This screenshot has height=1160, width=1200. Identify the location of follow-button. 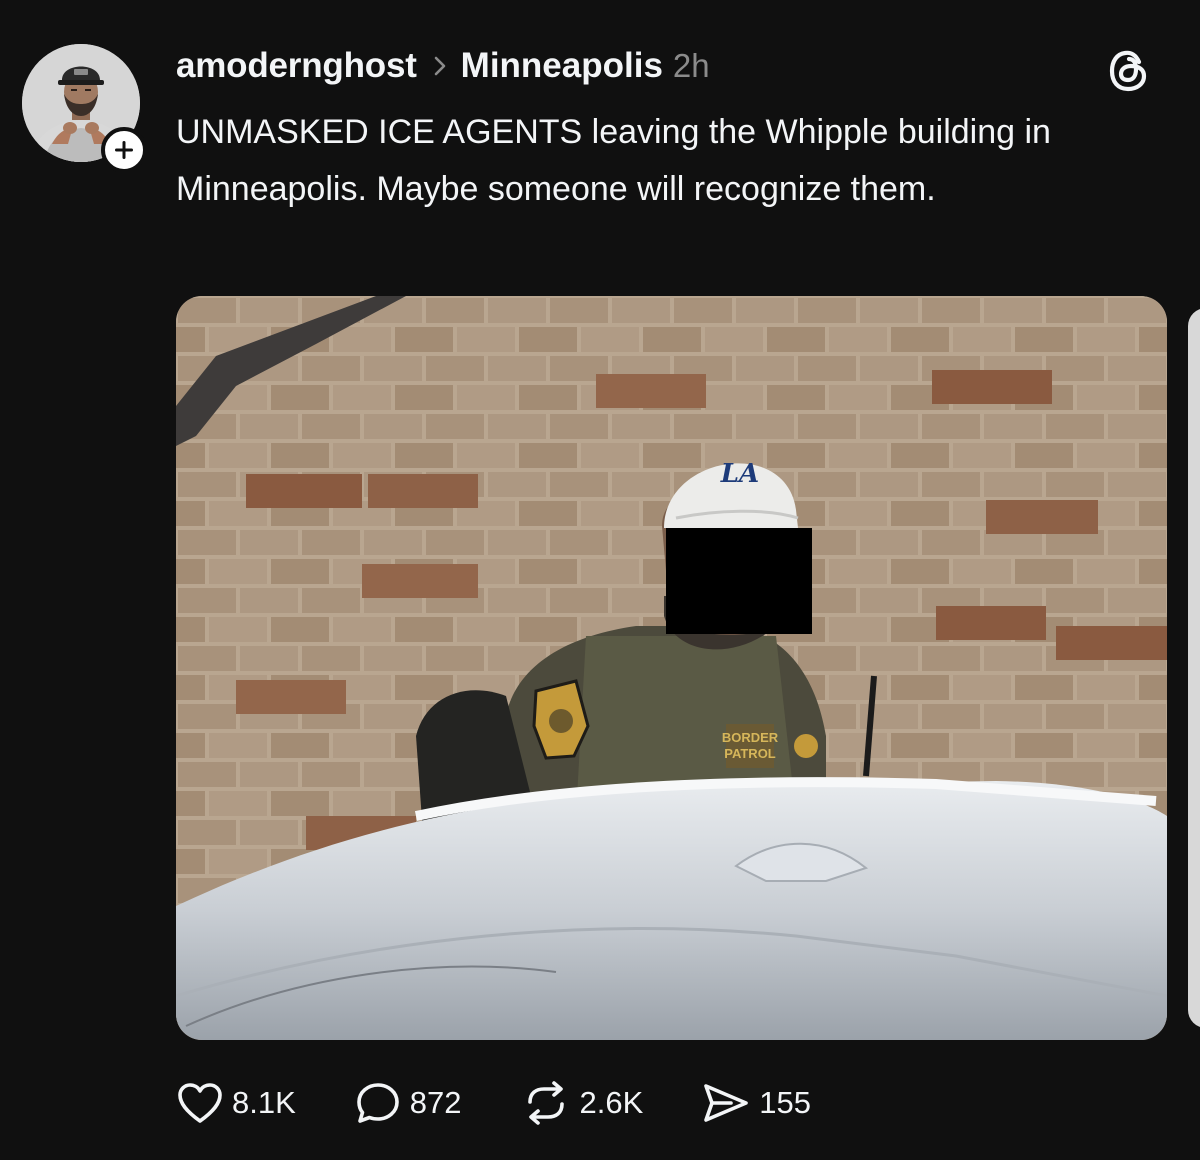
(124, 150).